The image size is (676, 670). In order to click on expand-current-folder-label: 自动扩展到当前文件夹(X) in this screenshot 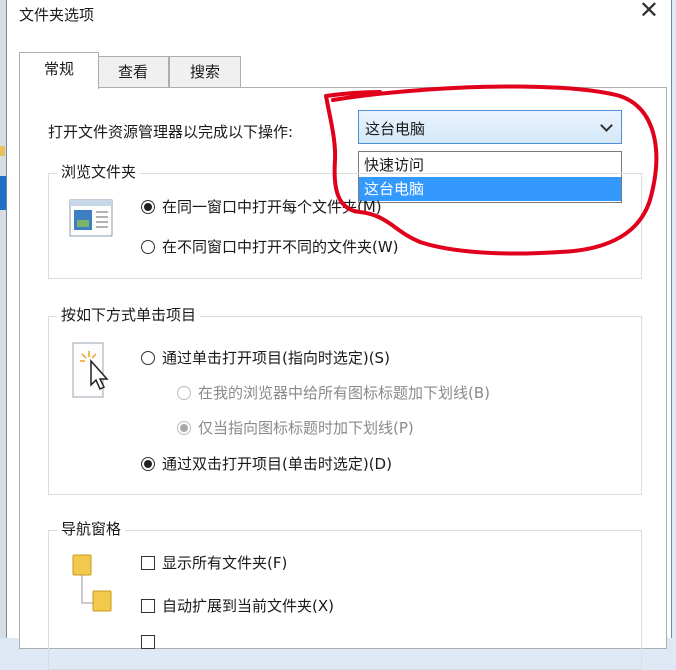, I will do `click(248, 606)`.